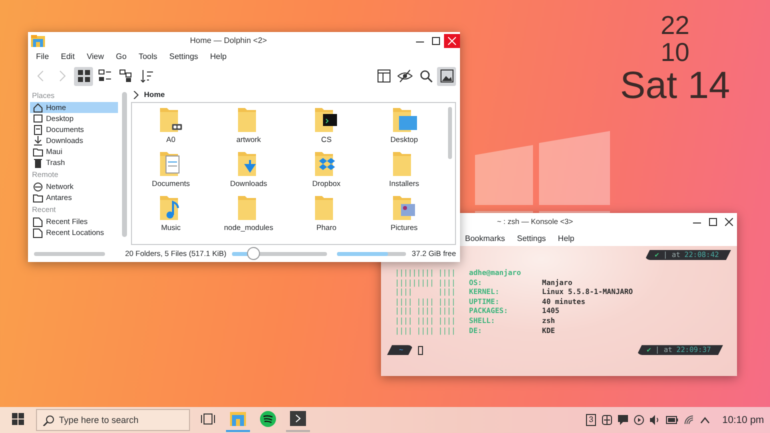 This screenshot has width=770, height=433. I want to click on image-preview-icon, so click(446, 76).